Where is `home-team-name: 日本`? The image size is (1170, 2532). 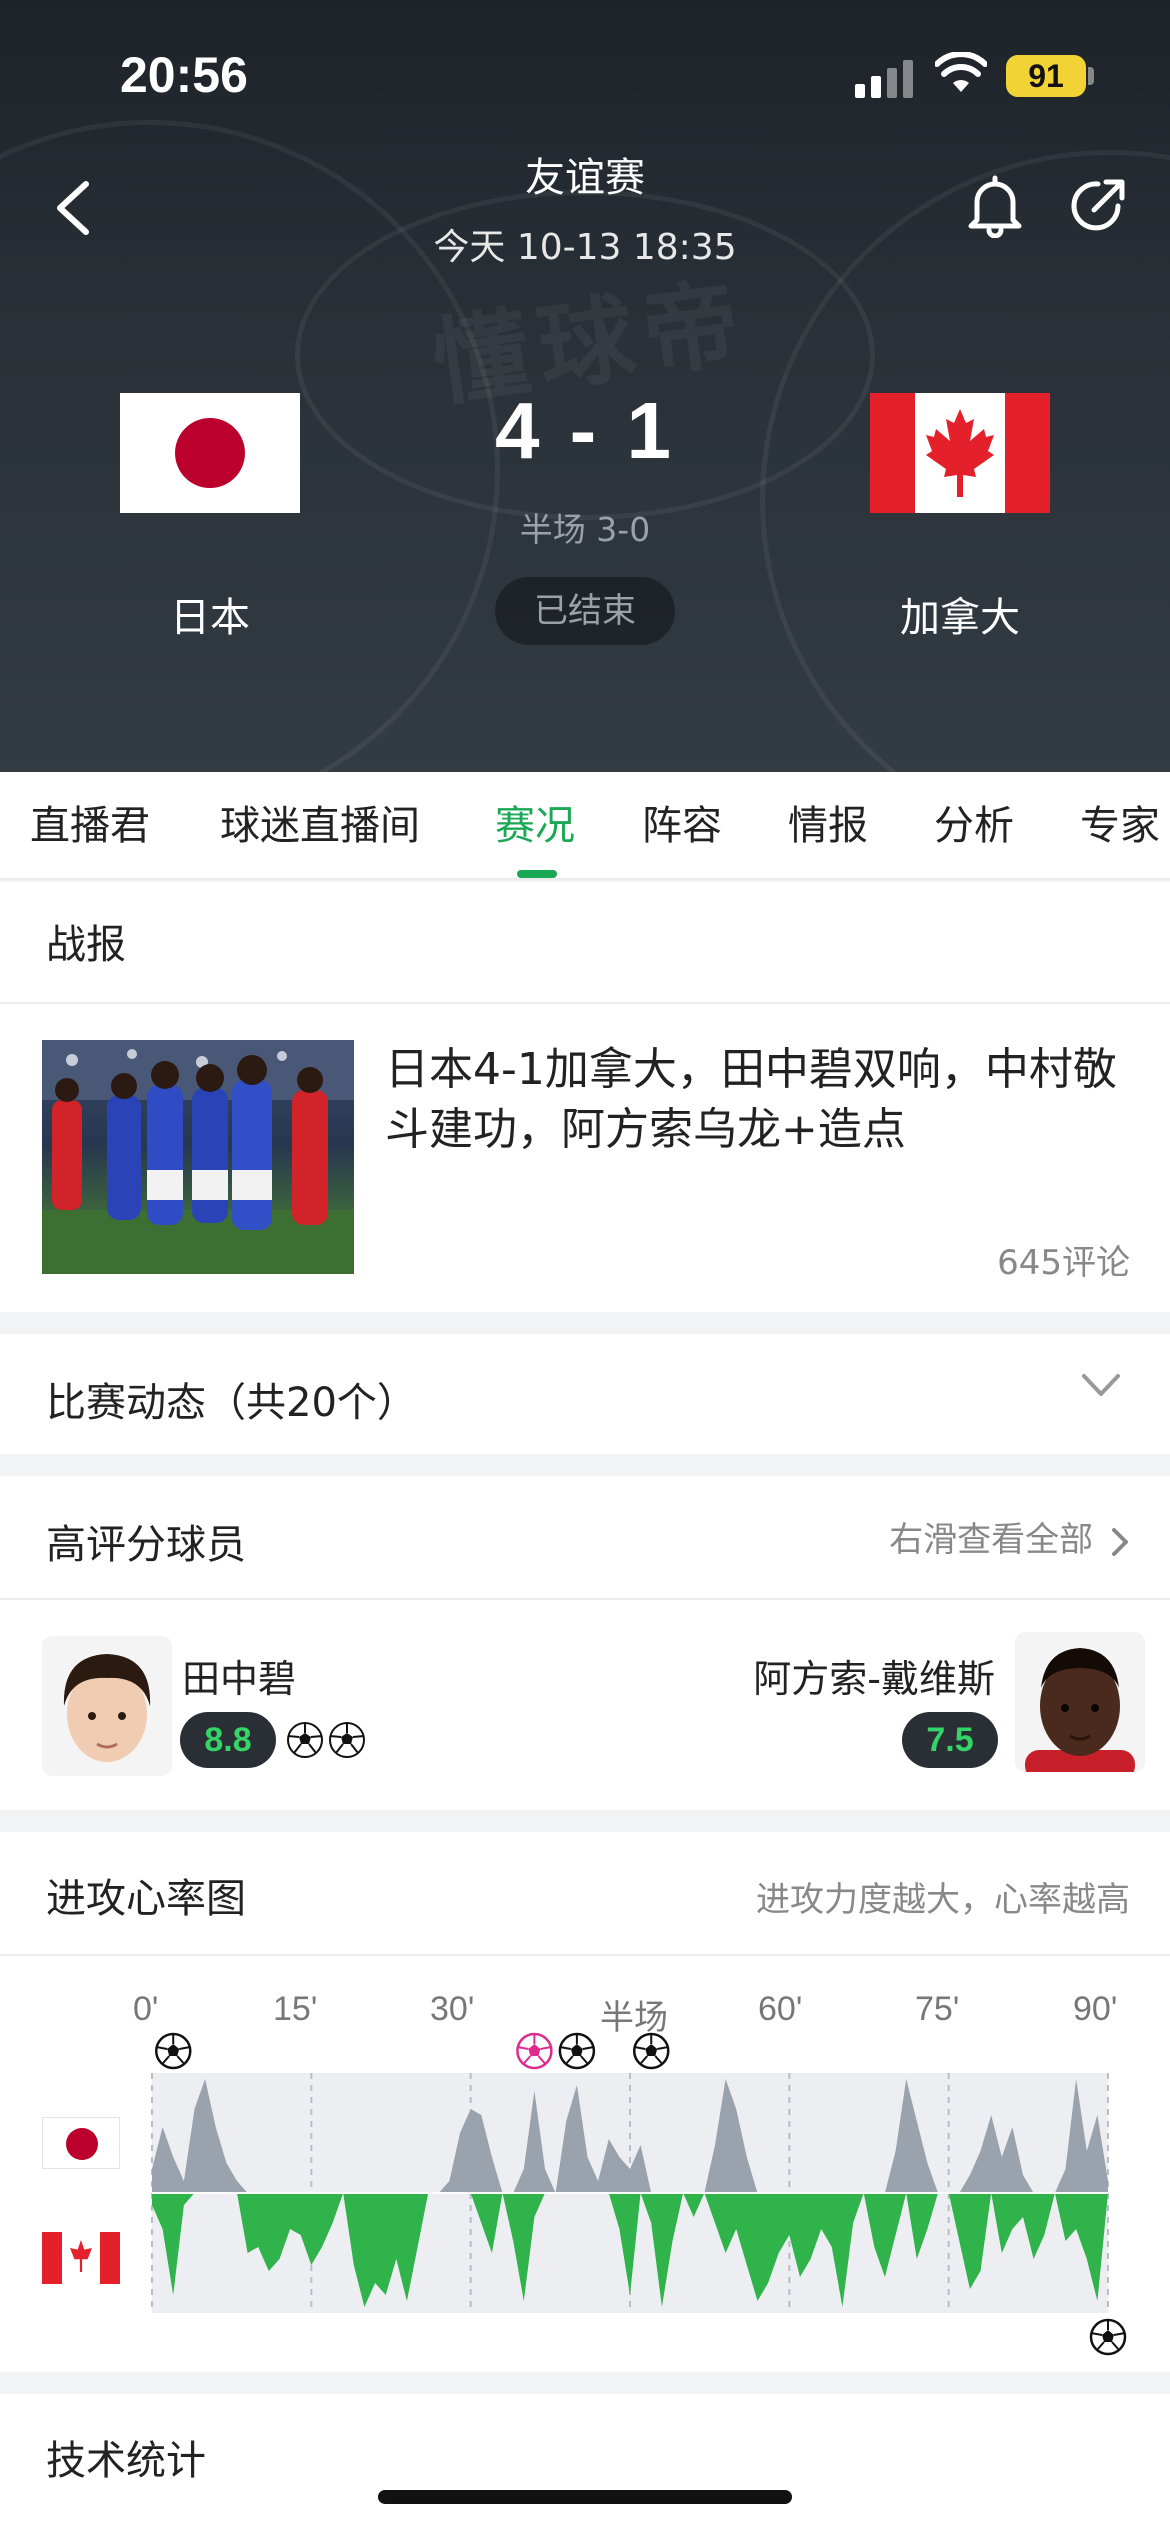
home-team-name: 日本 is located at coordinates (210, 614).